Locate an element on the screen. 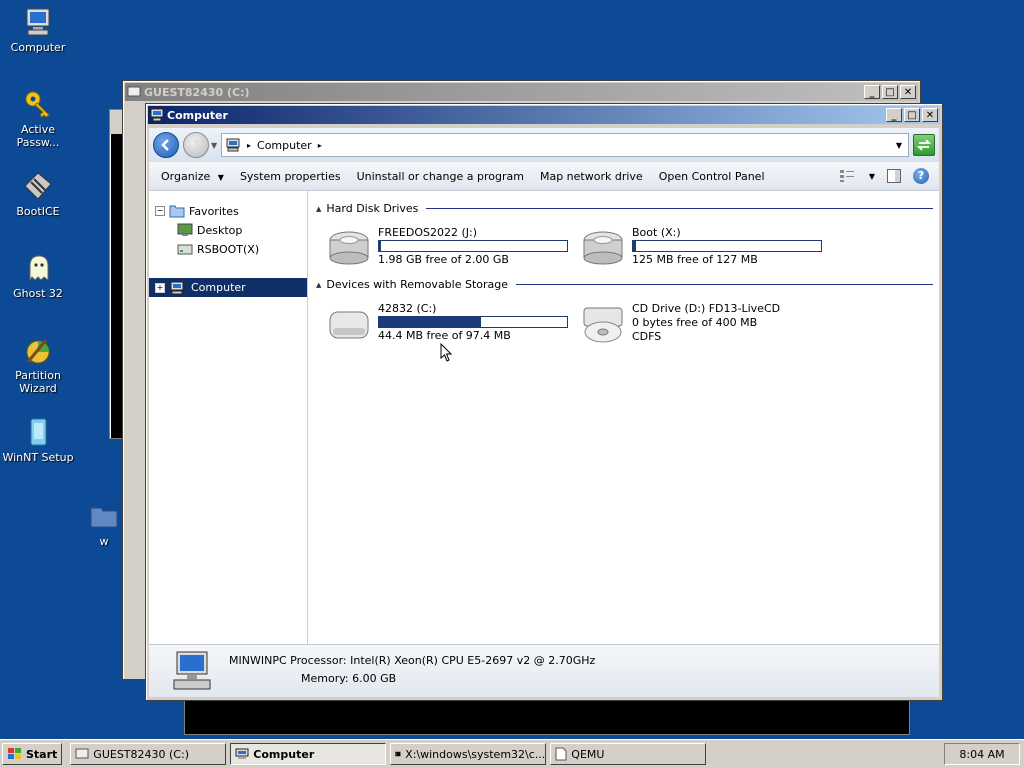  key-icon is located at coordinates (37, 104).